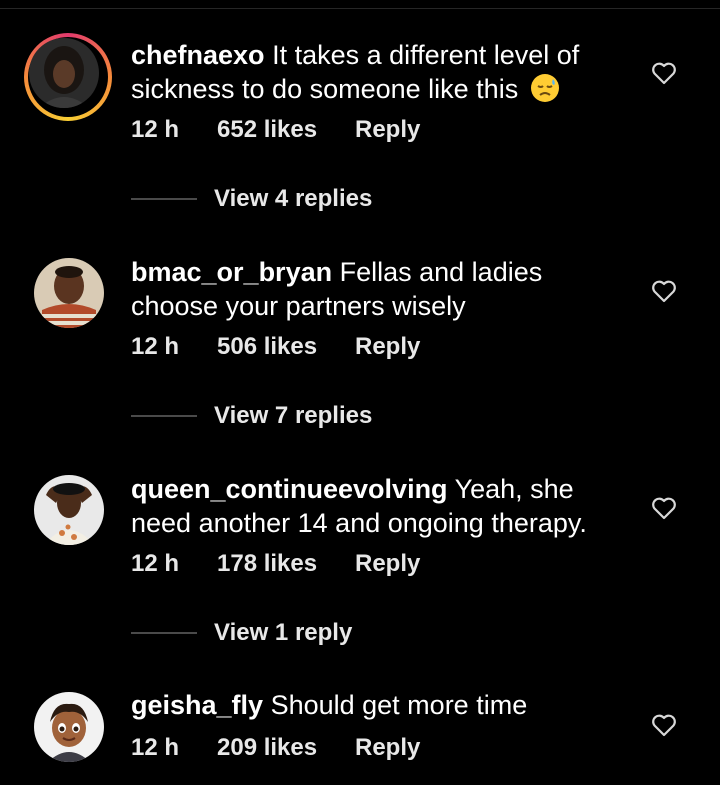  I want to click on comment-username: bmac_or_bryan, so click(231, 272).